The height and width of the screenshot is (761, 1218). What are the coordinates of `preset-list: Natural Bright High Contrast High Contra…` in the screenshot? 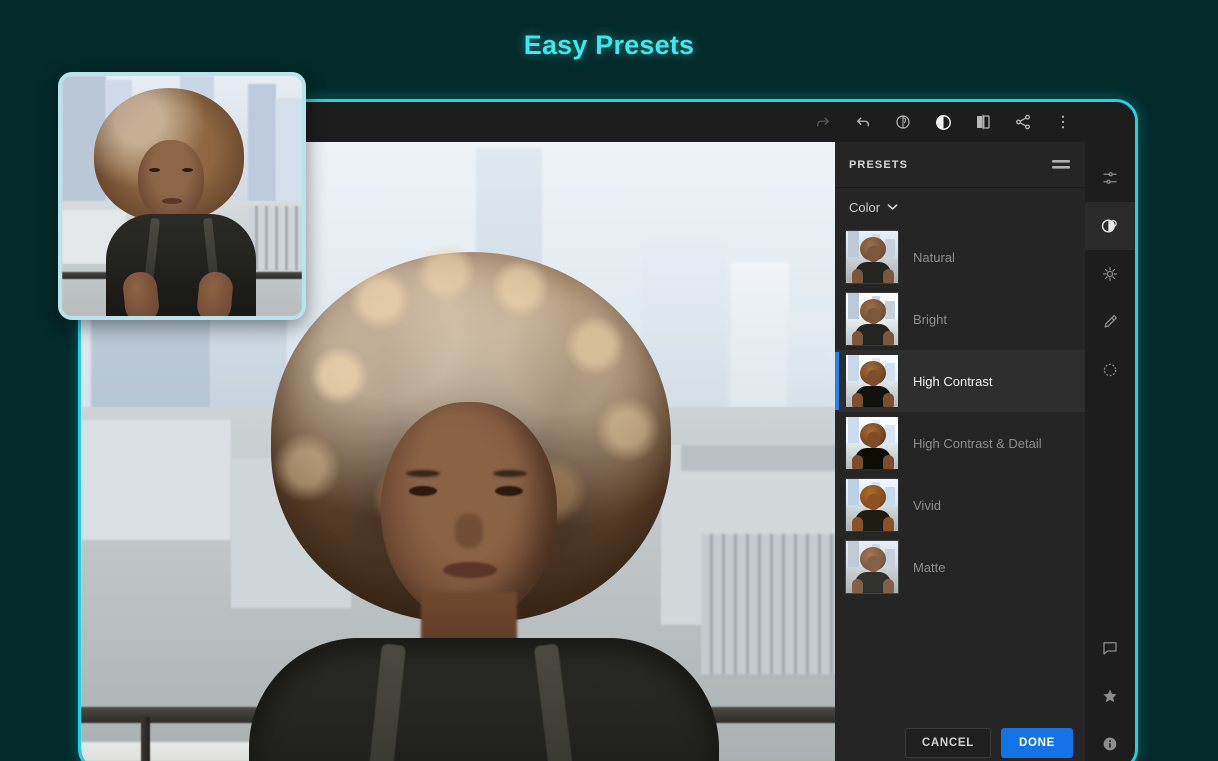 It's located at (960, 472).